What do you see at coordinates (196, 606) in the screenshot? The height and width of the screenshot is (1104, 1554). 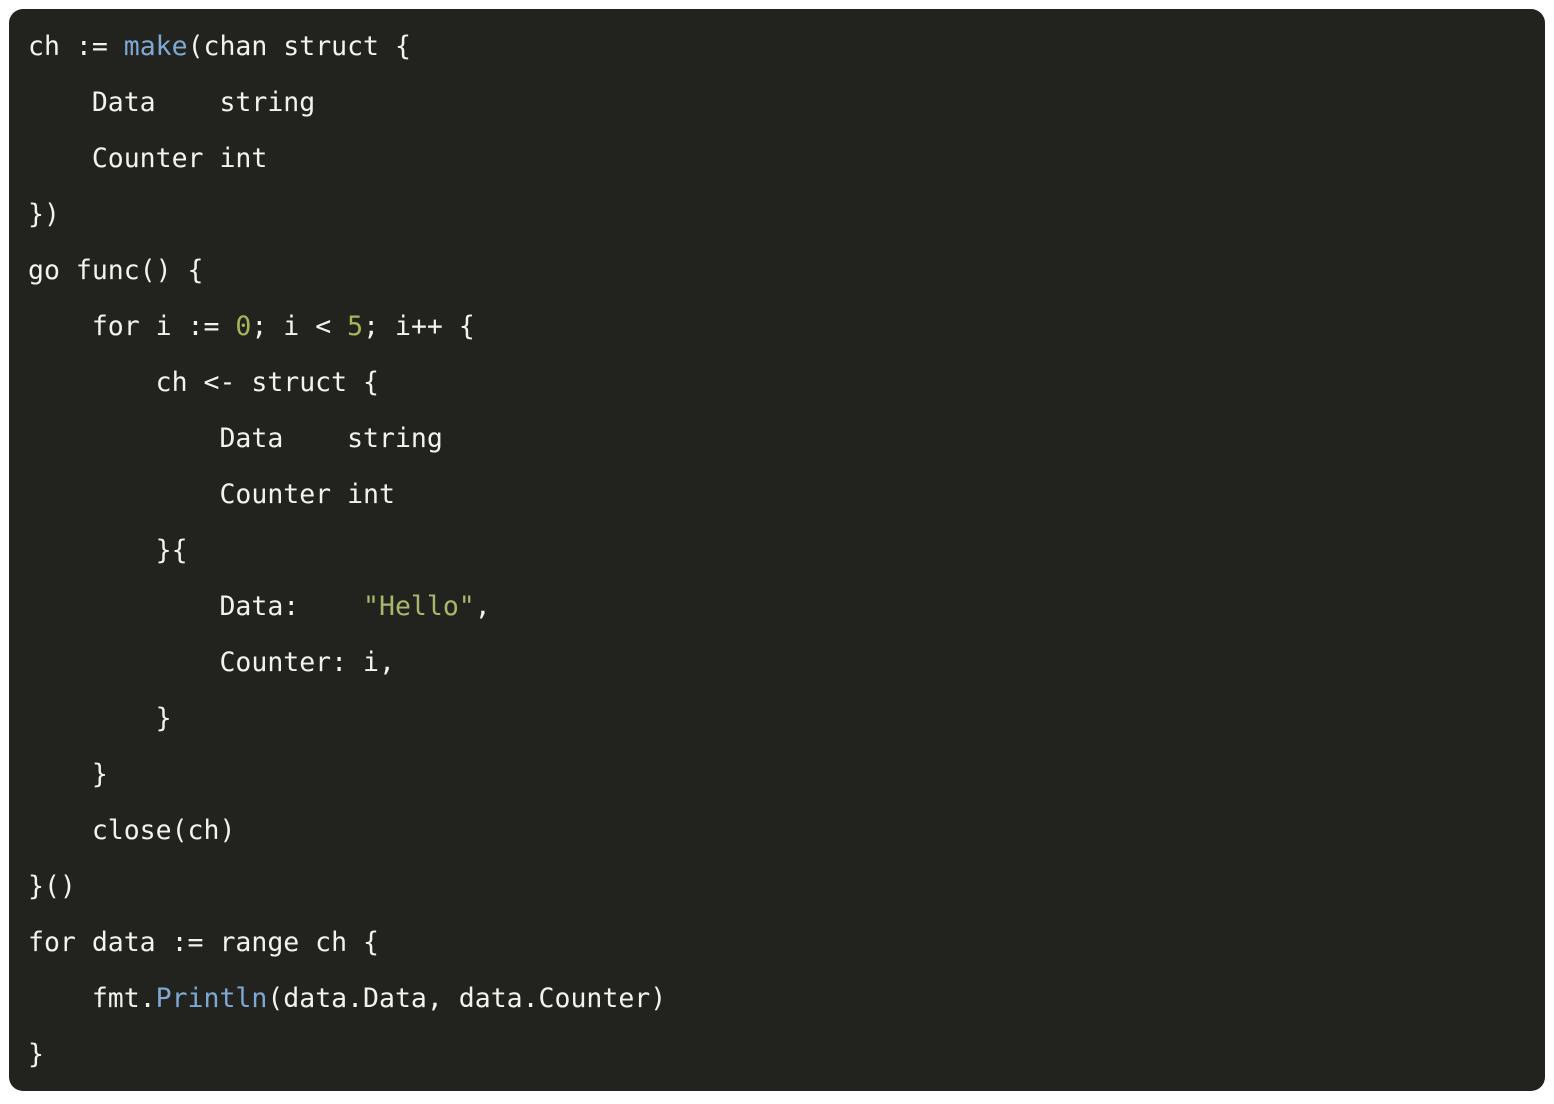 I see `code-token-plain: Data:` at bounding box center [196, 606].